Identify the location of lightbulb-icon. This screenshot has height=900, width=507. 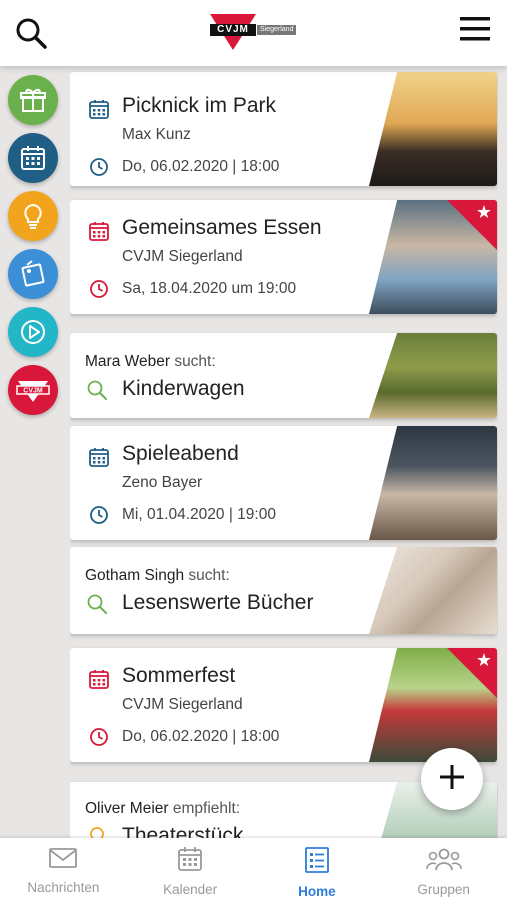
(33, 216).